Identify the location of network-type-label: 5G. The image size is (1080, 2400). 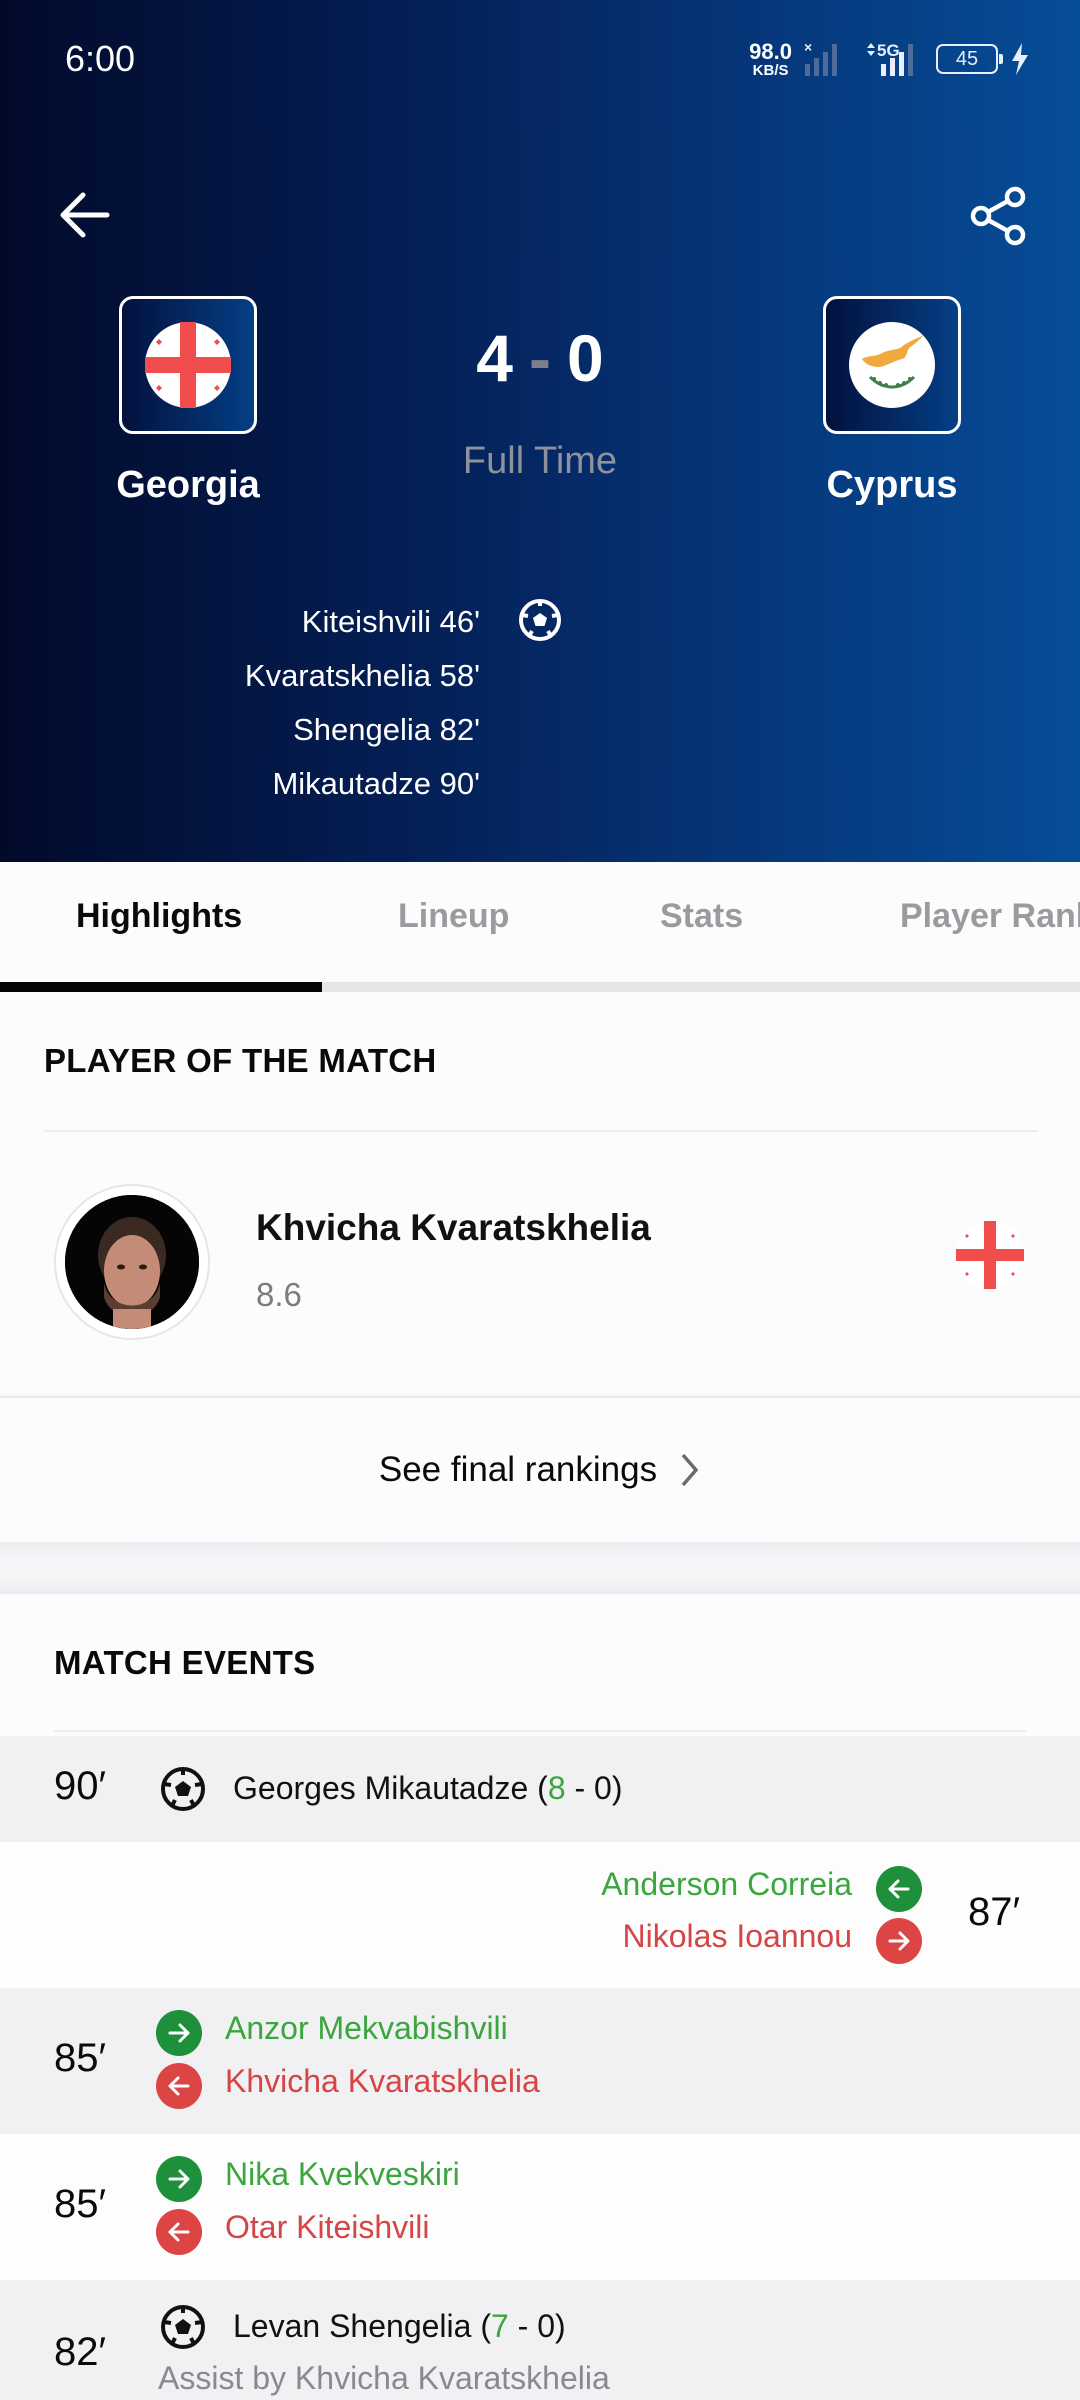
(888, 50).